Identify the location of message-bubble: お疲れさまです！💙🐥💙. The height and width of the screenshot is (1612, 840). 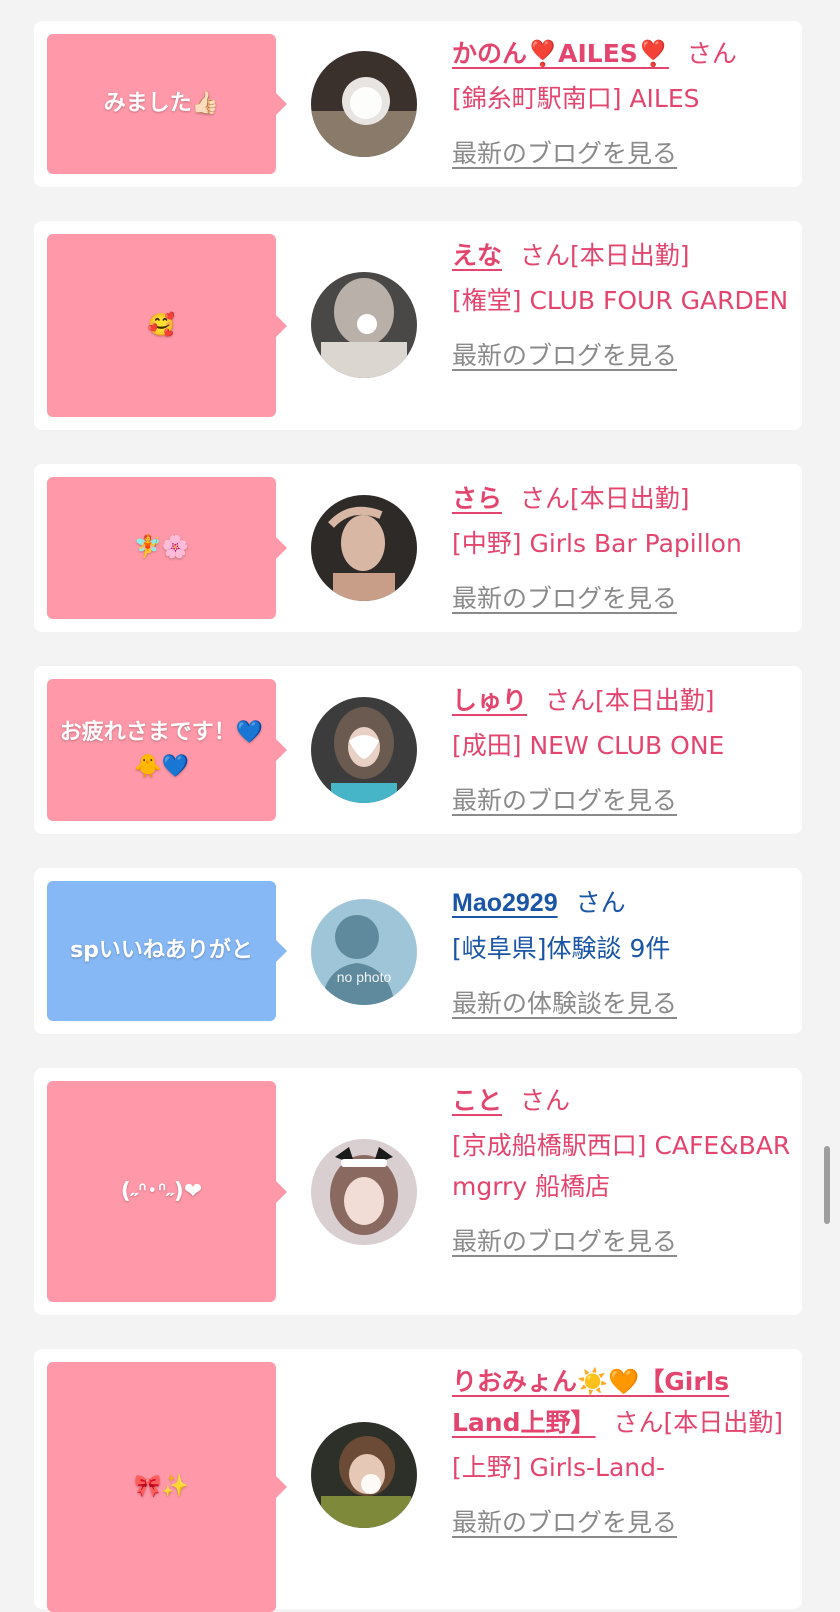
(167, 750).